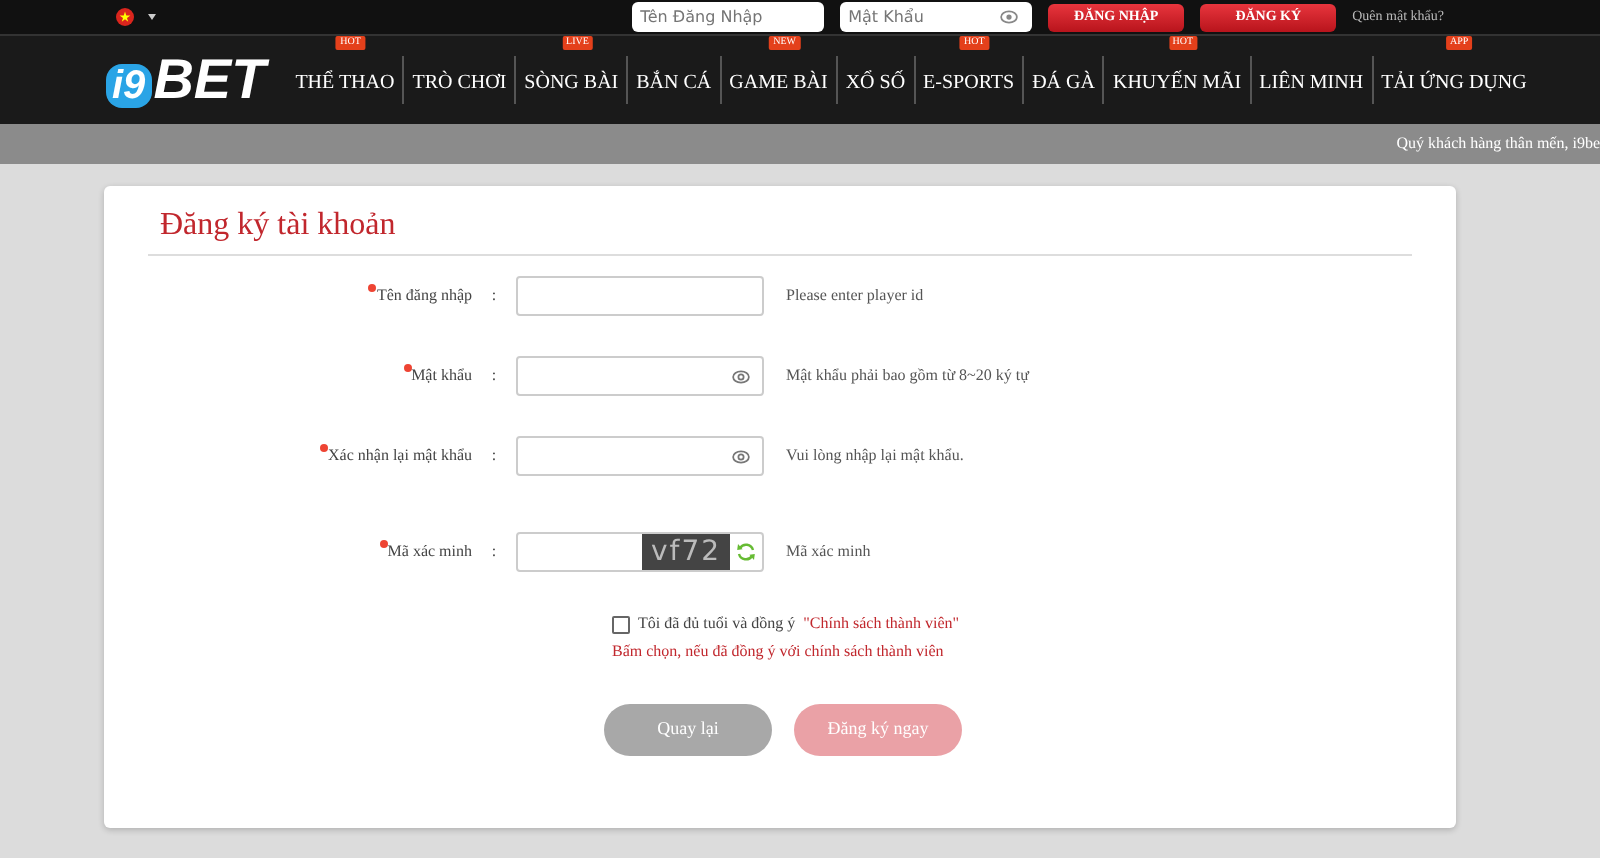 Image resolution: width=1600 pixels, height=858 pixels. What do you see at coordinates (746, 552) in the screenshot?
I see `refresh-icon` at bounding box center [746, 552].